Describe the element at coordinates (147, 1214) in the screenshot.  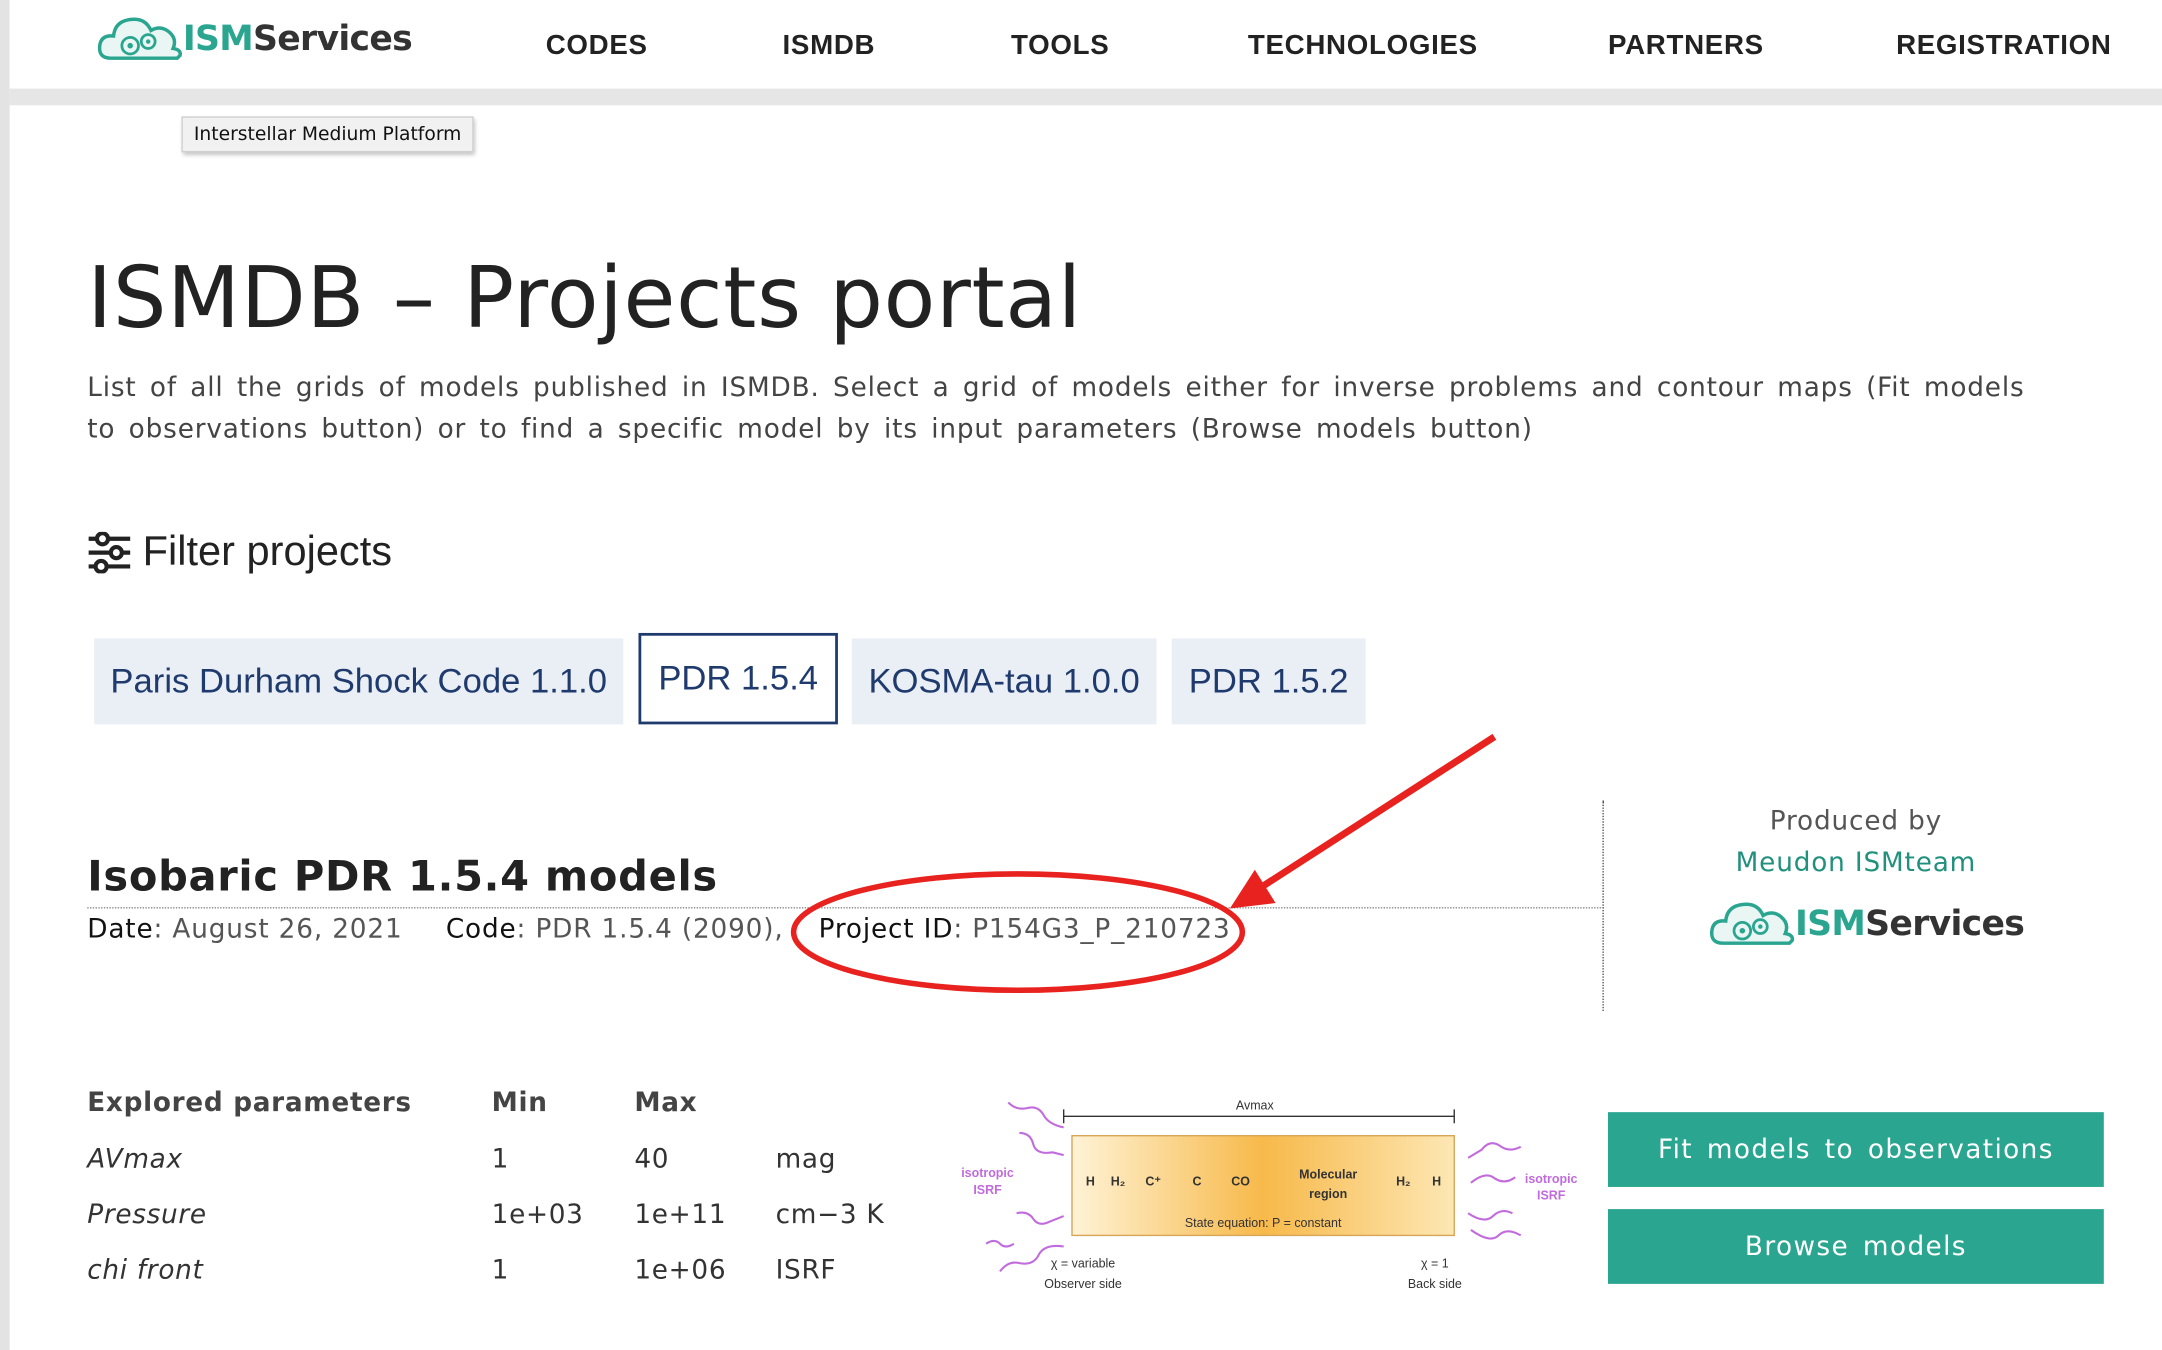
I see `param-name: Pressure` at that location.